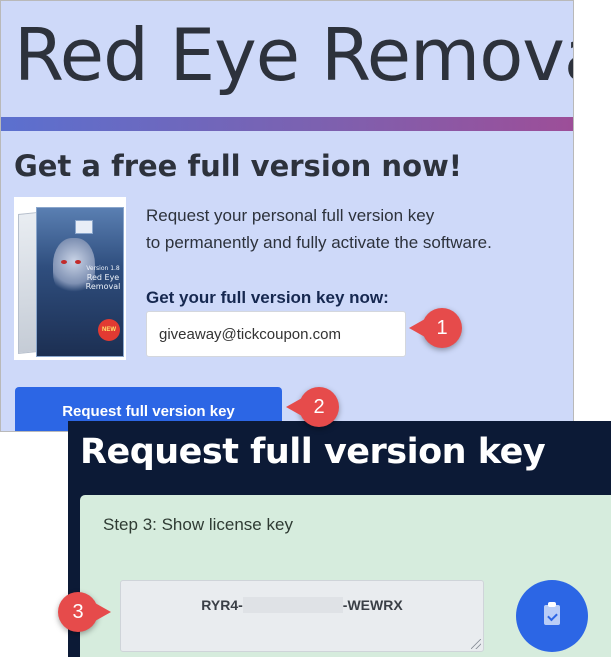 Image resolution: width=611 pixels, height=657 pixels. I want to click on clipboard-check-icon, so click(552, 613).